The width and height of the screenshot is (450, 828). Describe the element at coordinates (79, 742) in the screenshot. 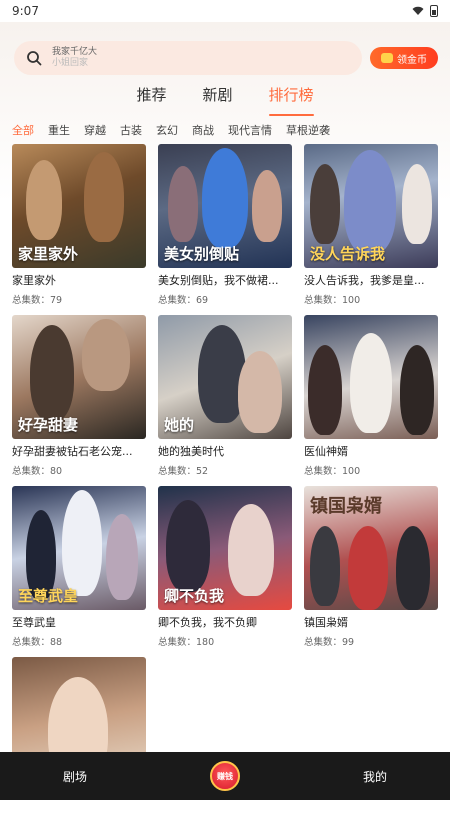

I see `drama-card` at that location.